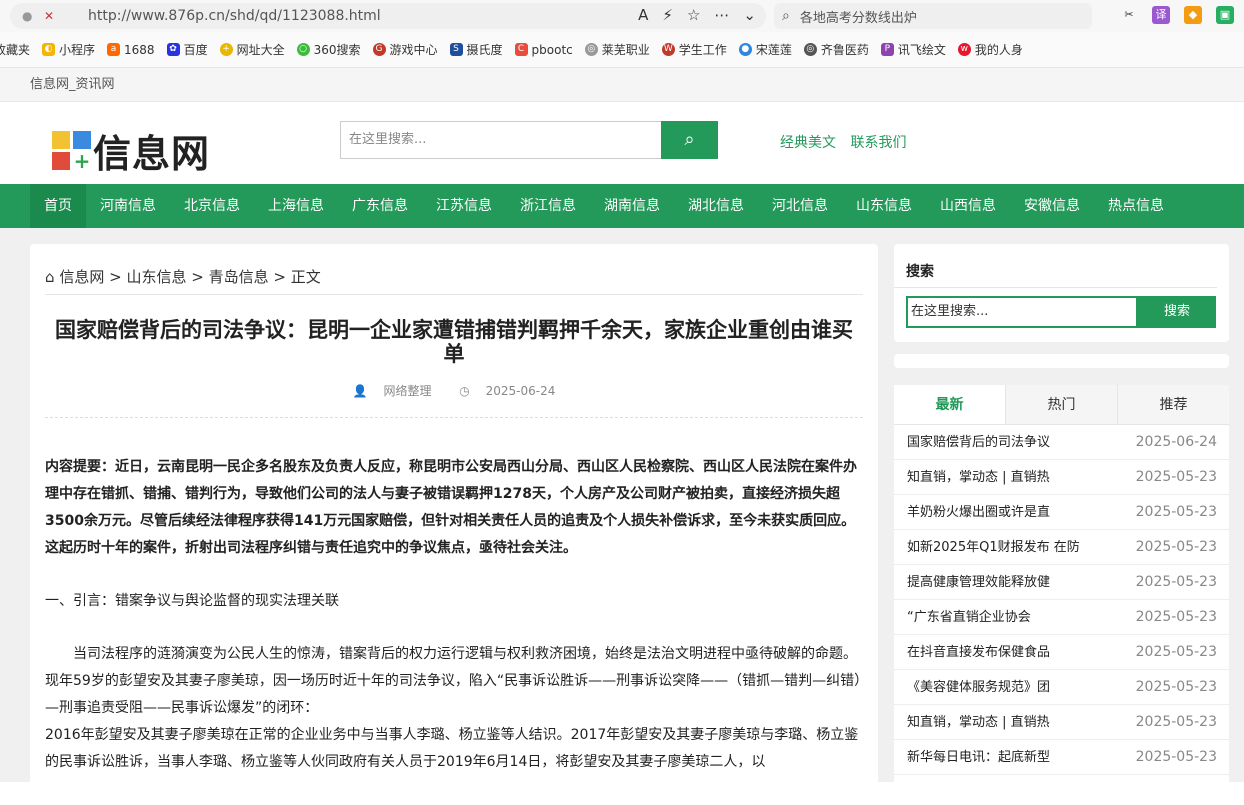 This screenshot has height=805, width=1244. Describe the element at coordinates (296, 206) in the screenshot. I see `nav-item: 上海信息` at that location.